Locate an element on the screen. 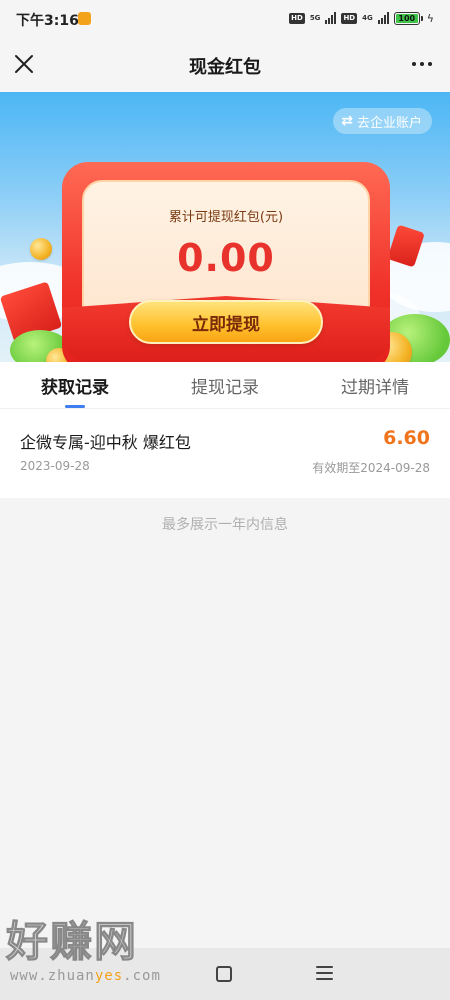 The height and width of the screenshot is (1000, 450). nav-bar: 现金红包 is located at coordinates (225, 65).